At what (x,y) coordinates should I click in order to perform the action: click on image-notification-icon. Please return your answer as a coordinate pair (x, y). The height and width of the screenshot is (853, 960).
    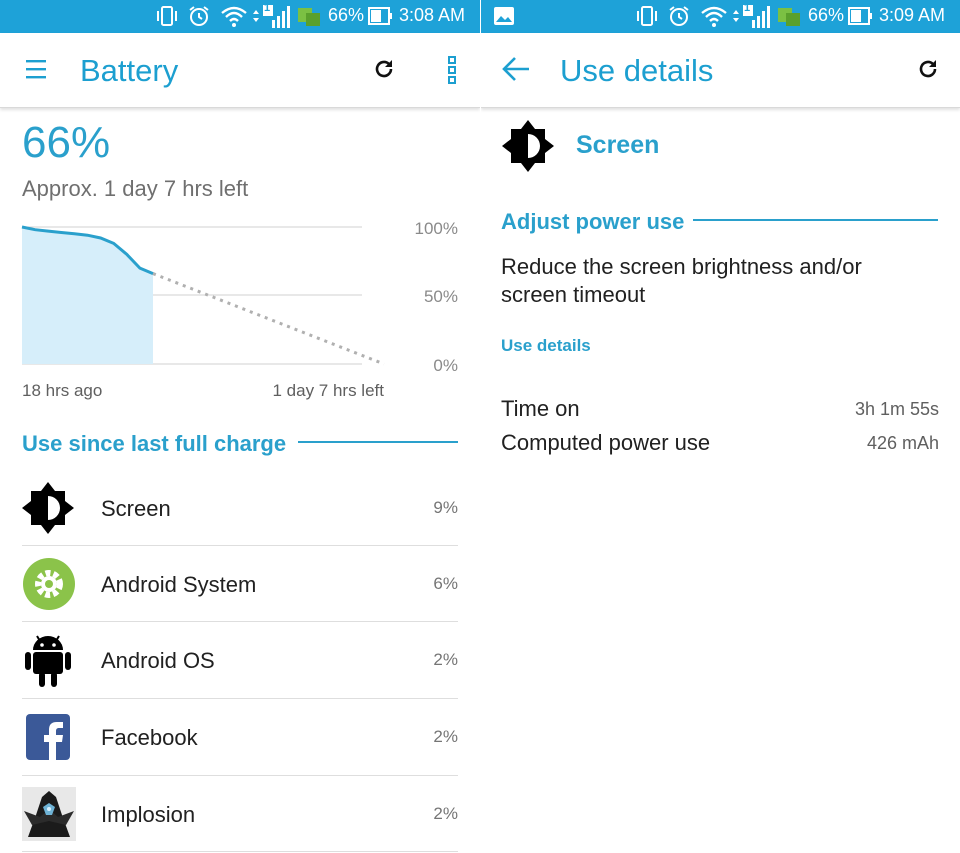
    Looking at the image, I should click on (504, 16).